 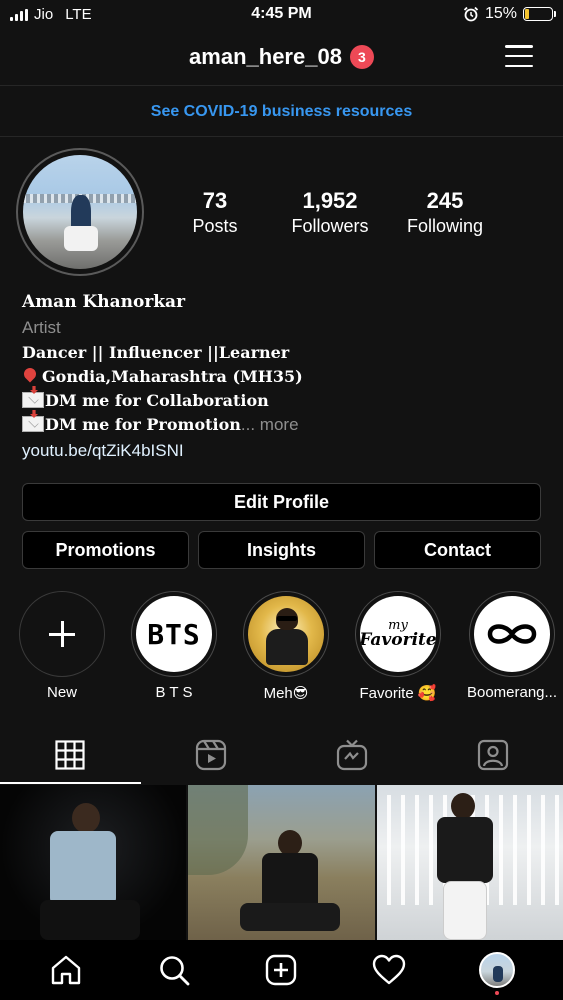 I want to click on contact-button: Contact, so click(x=457, y=550).